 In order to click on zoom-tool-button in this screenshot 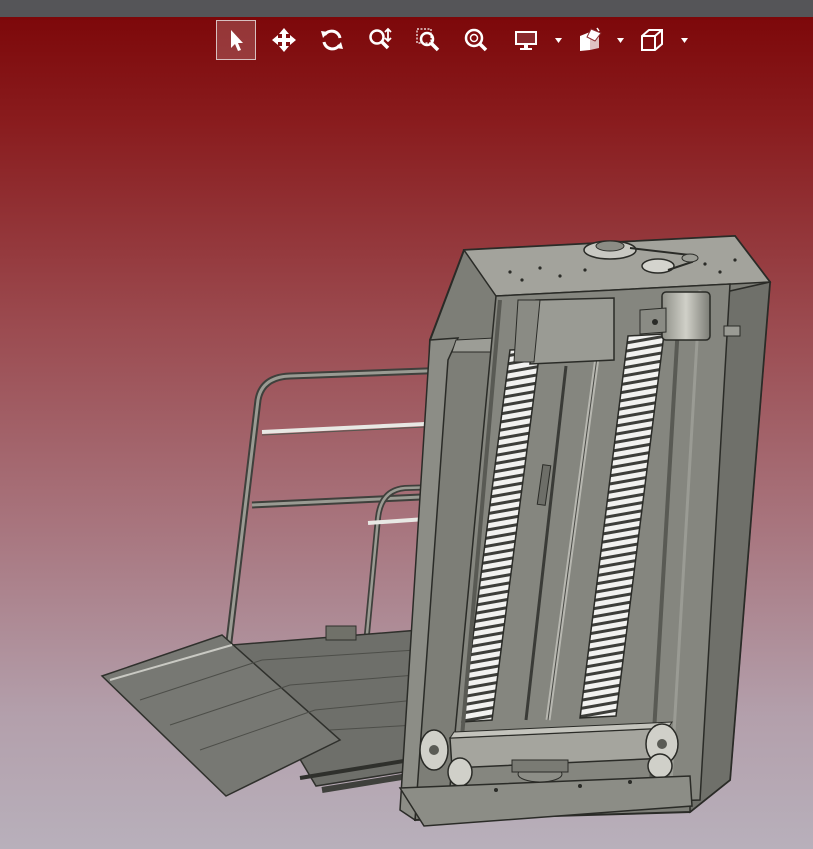, I will do `click(380, 40)`.